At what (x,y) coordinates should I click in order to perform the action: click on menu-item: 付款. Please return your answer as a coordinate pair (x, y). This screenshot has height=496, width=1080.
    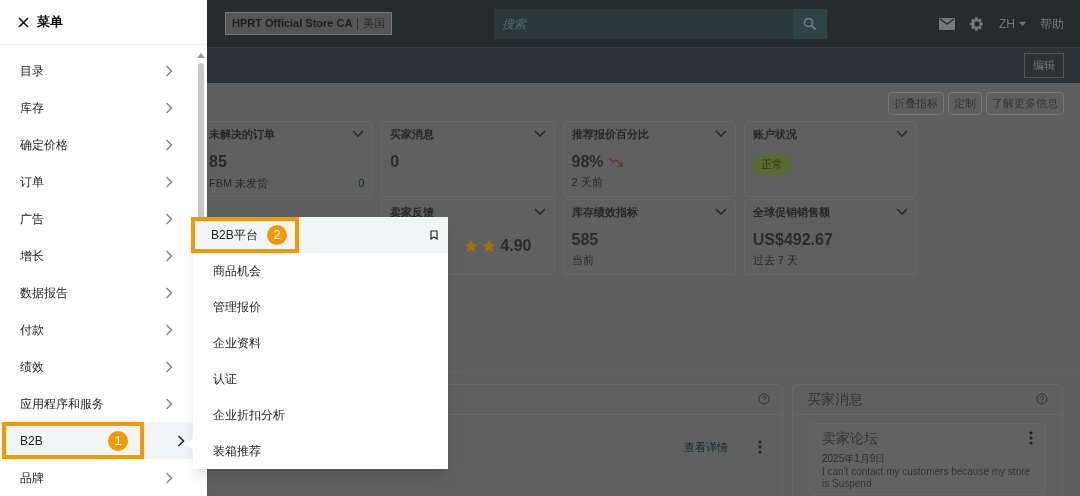
    Looking at the image, I should click on (97, 329).